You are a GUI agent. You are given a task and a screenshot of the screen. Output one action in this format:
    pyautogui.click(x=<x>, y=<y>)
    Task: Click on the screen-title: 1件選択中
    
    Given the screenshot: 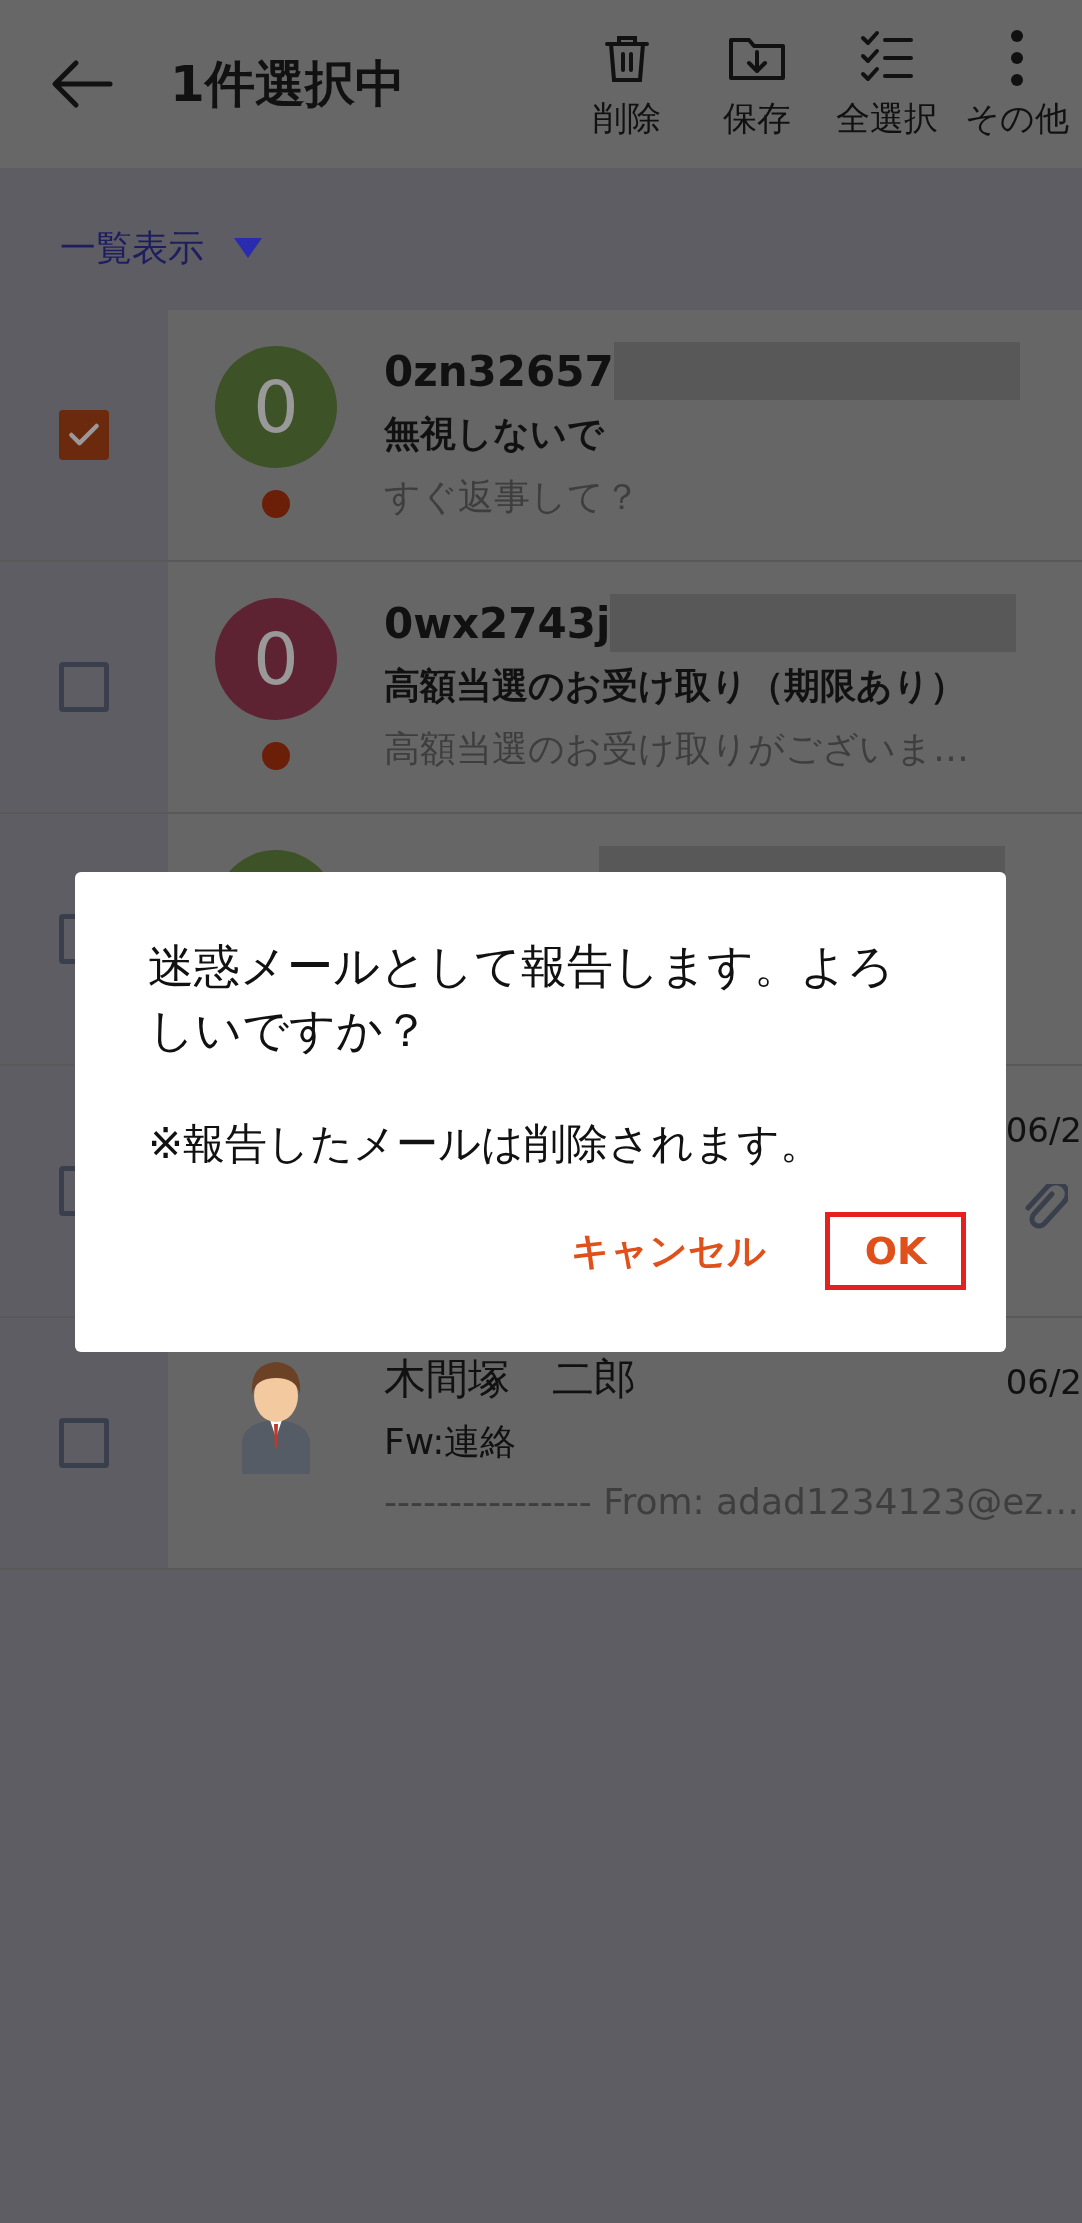 What is the action you would take?
    pyautogui.click(x=288, y=84)
    